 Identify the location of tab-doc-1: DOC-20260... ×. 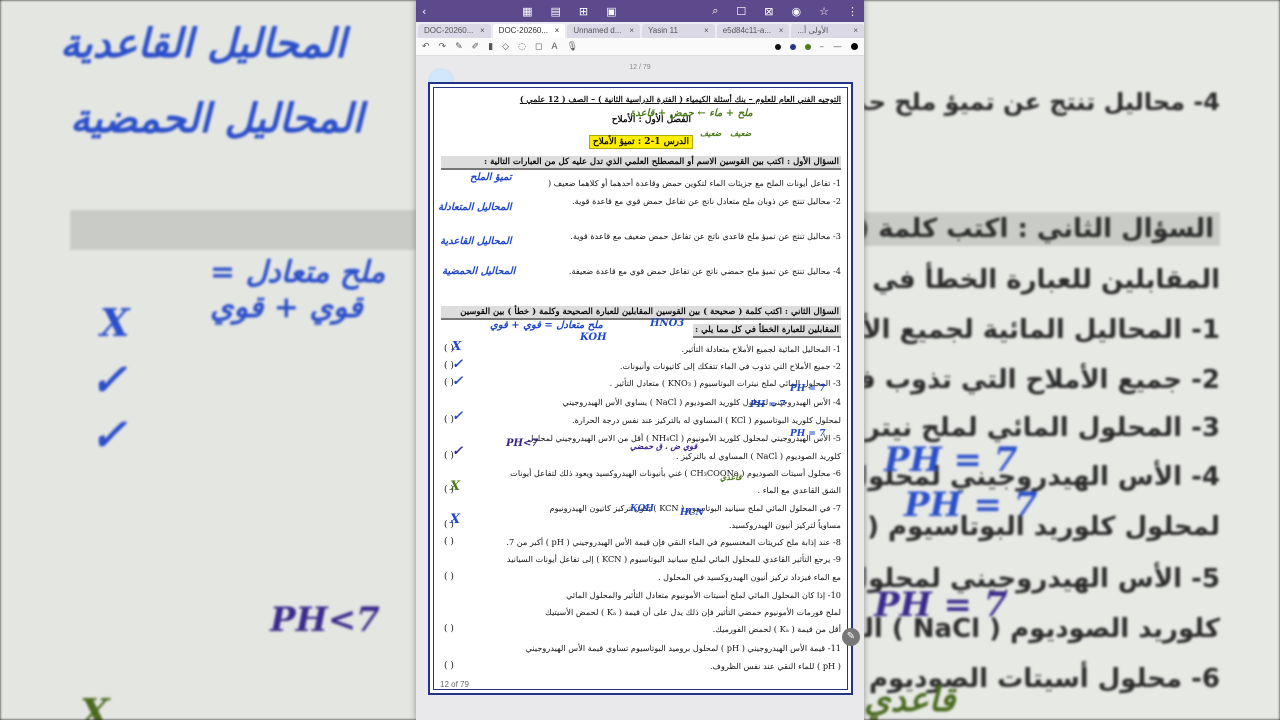
(454, 31).